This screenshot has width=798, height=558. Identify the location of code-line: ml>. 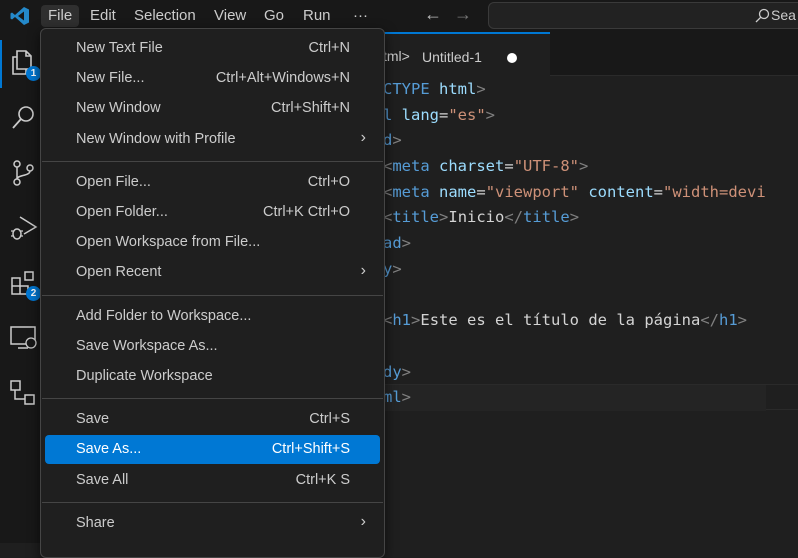
(574, 398).